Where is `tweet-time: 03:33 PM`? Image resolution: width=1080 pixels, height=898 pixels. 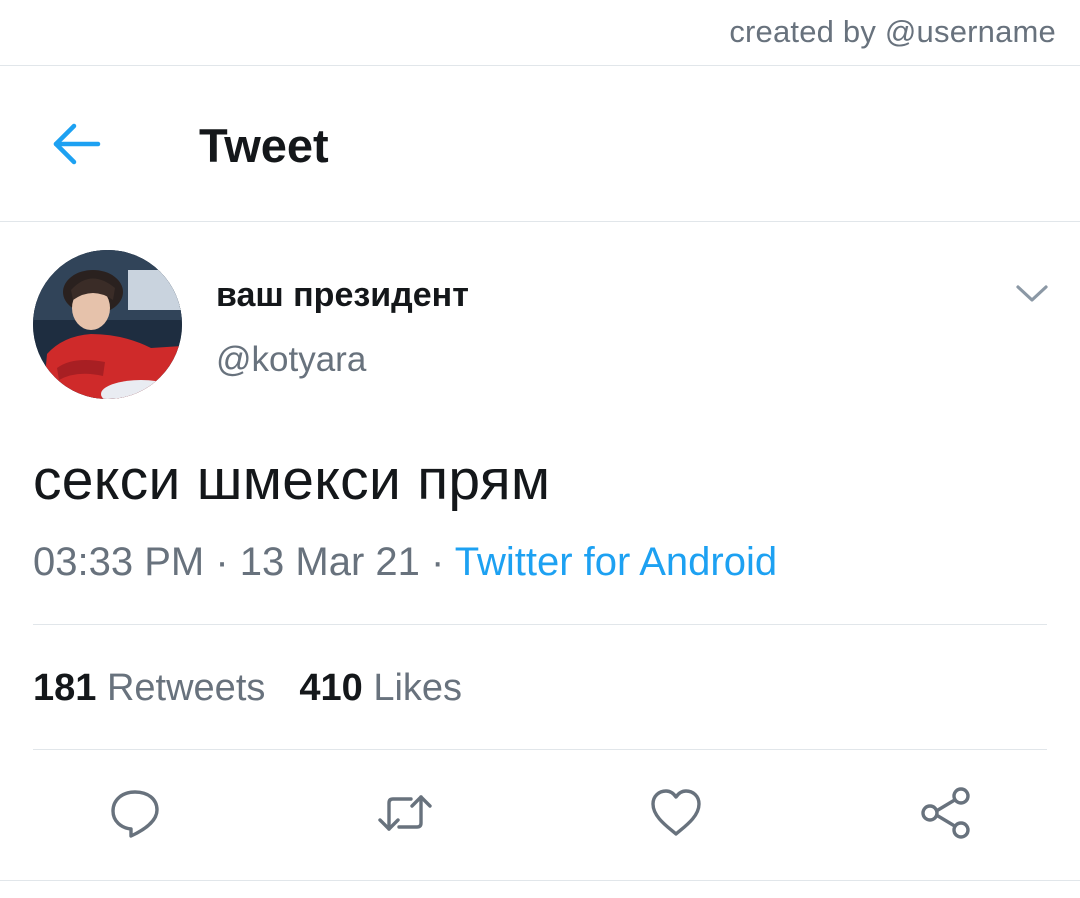
tweet-time: 03:33 PM is located at coordinates (119, 562).